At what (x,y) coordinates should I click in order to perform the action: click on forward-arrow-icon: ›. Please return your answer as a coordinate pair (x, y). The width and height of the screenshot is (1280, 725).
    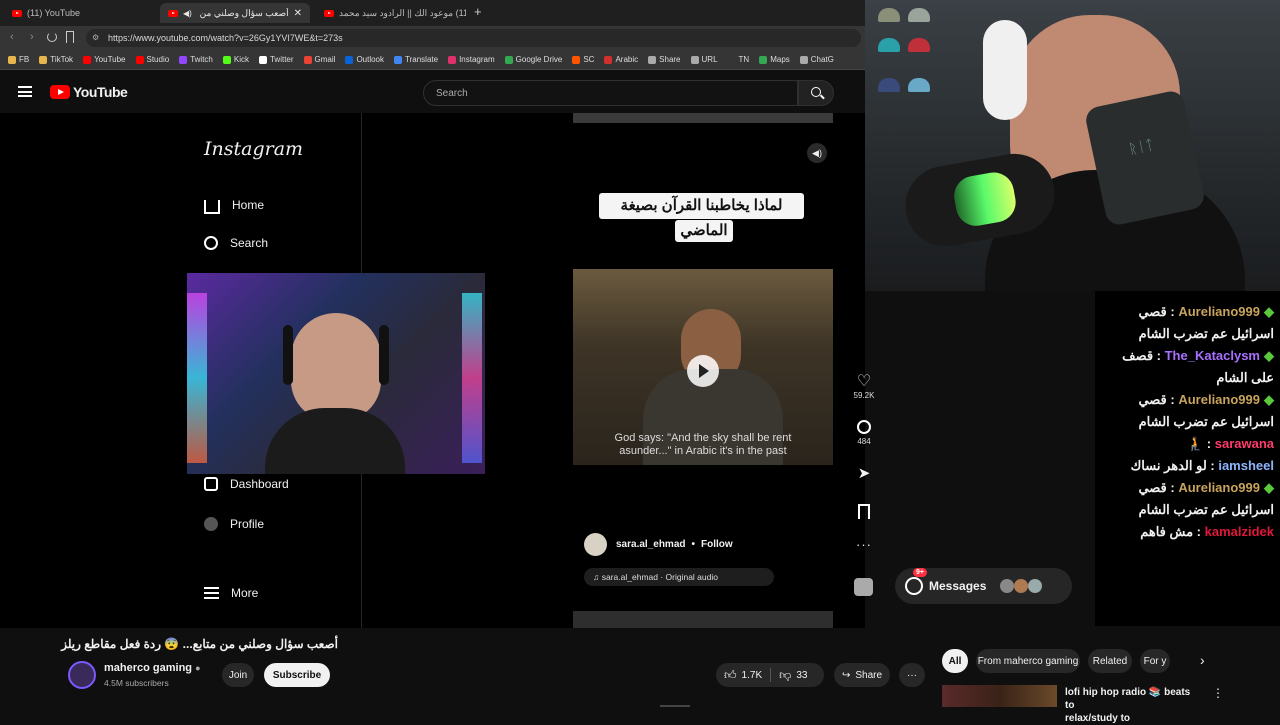
    Looking at the image, I should click on (32, 37).